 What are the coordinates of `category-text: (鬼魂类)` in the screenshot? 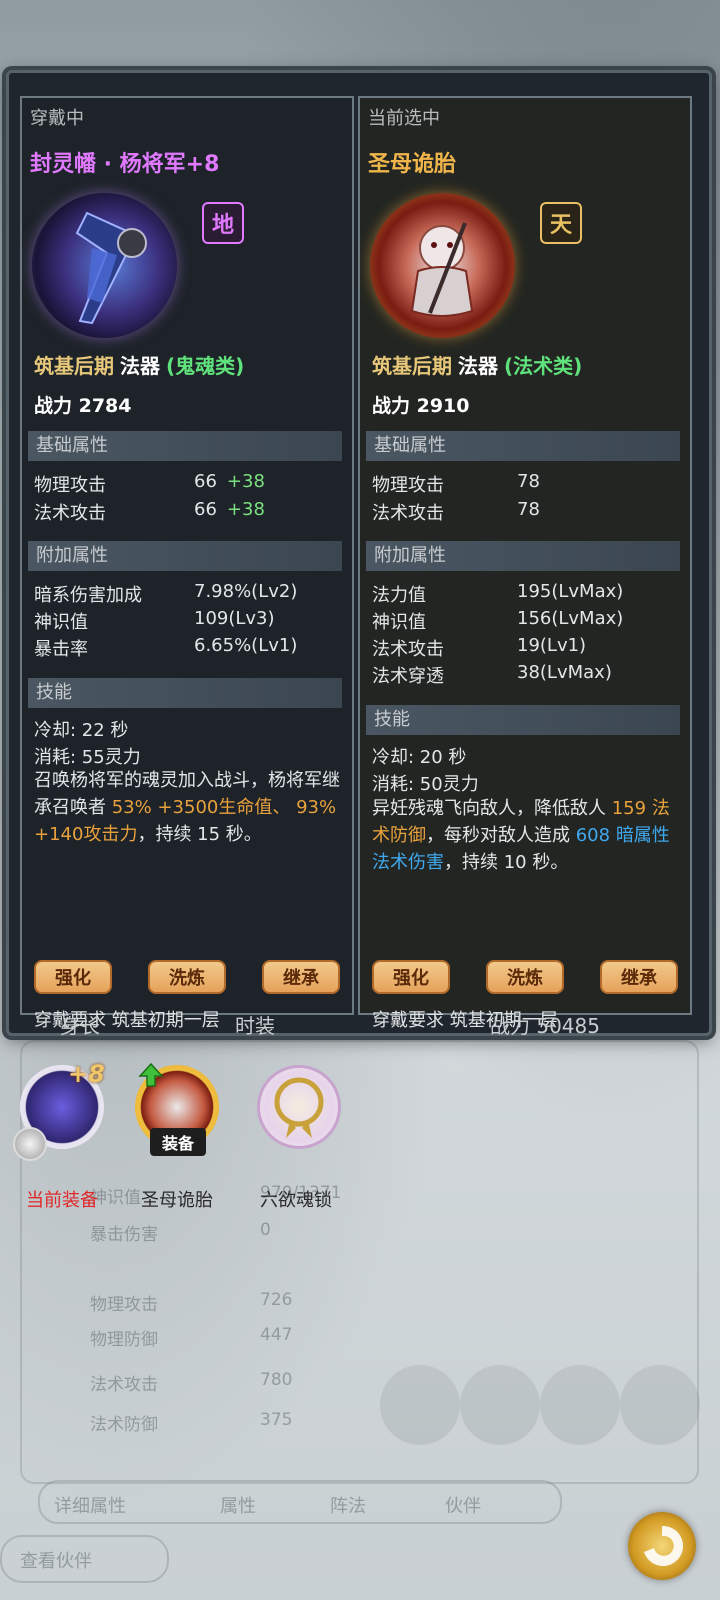 It's located at (205, 366).